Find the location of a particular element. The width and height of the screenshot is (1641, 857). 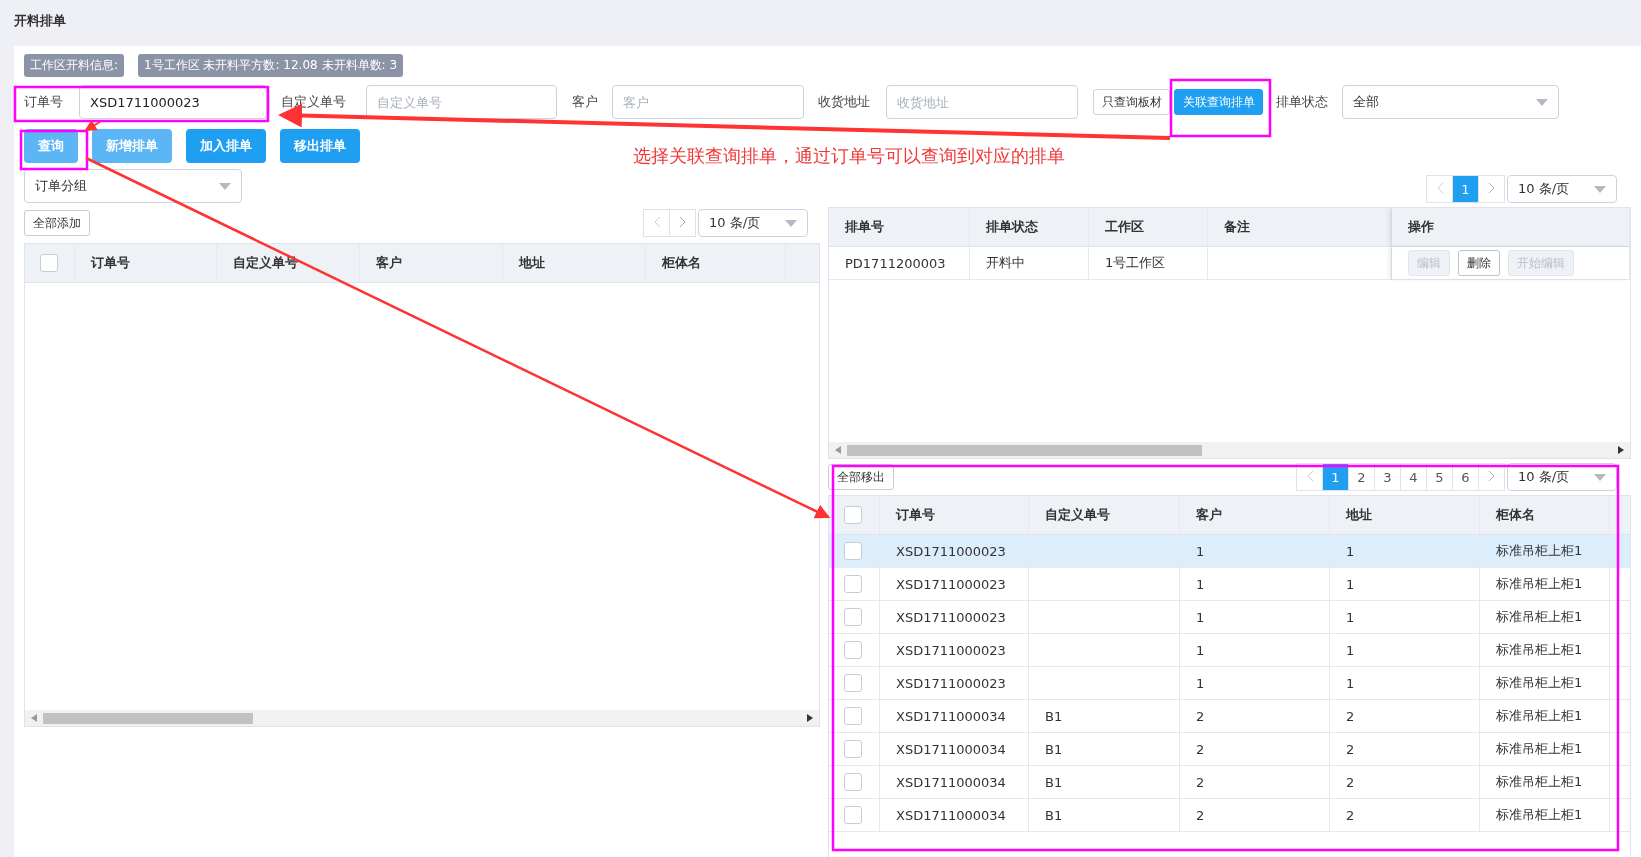

input-field: 客户 is located at coordinates (708, 102).